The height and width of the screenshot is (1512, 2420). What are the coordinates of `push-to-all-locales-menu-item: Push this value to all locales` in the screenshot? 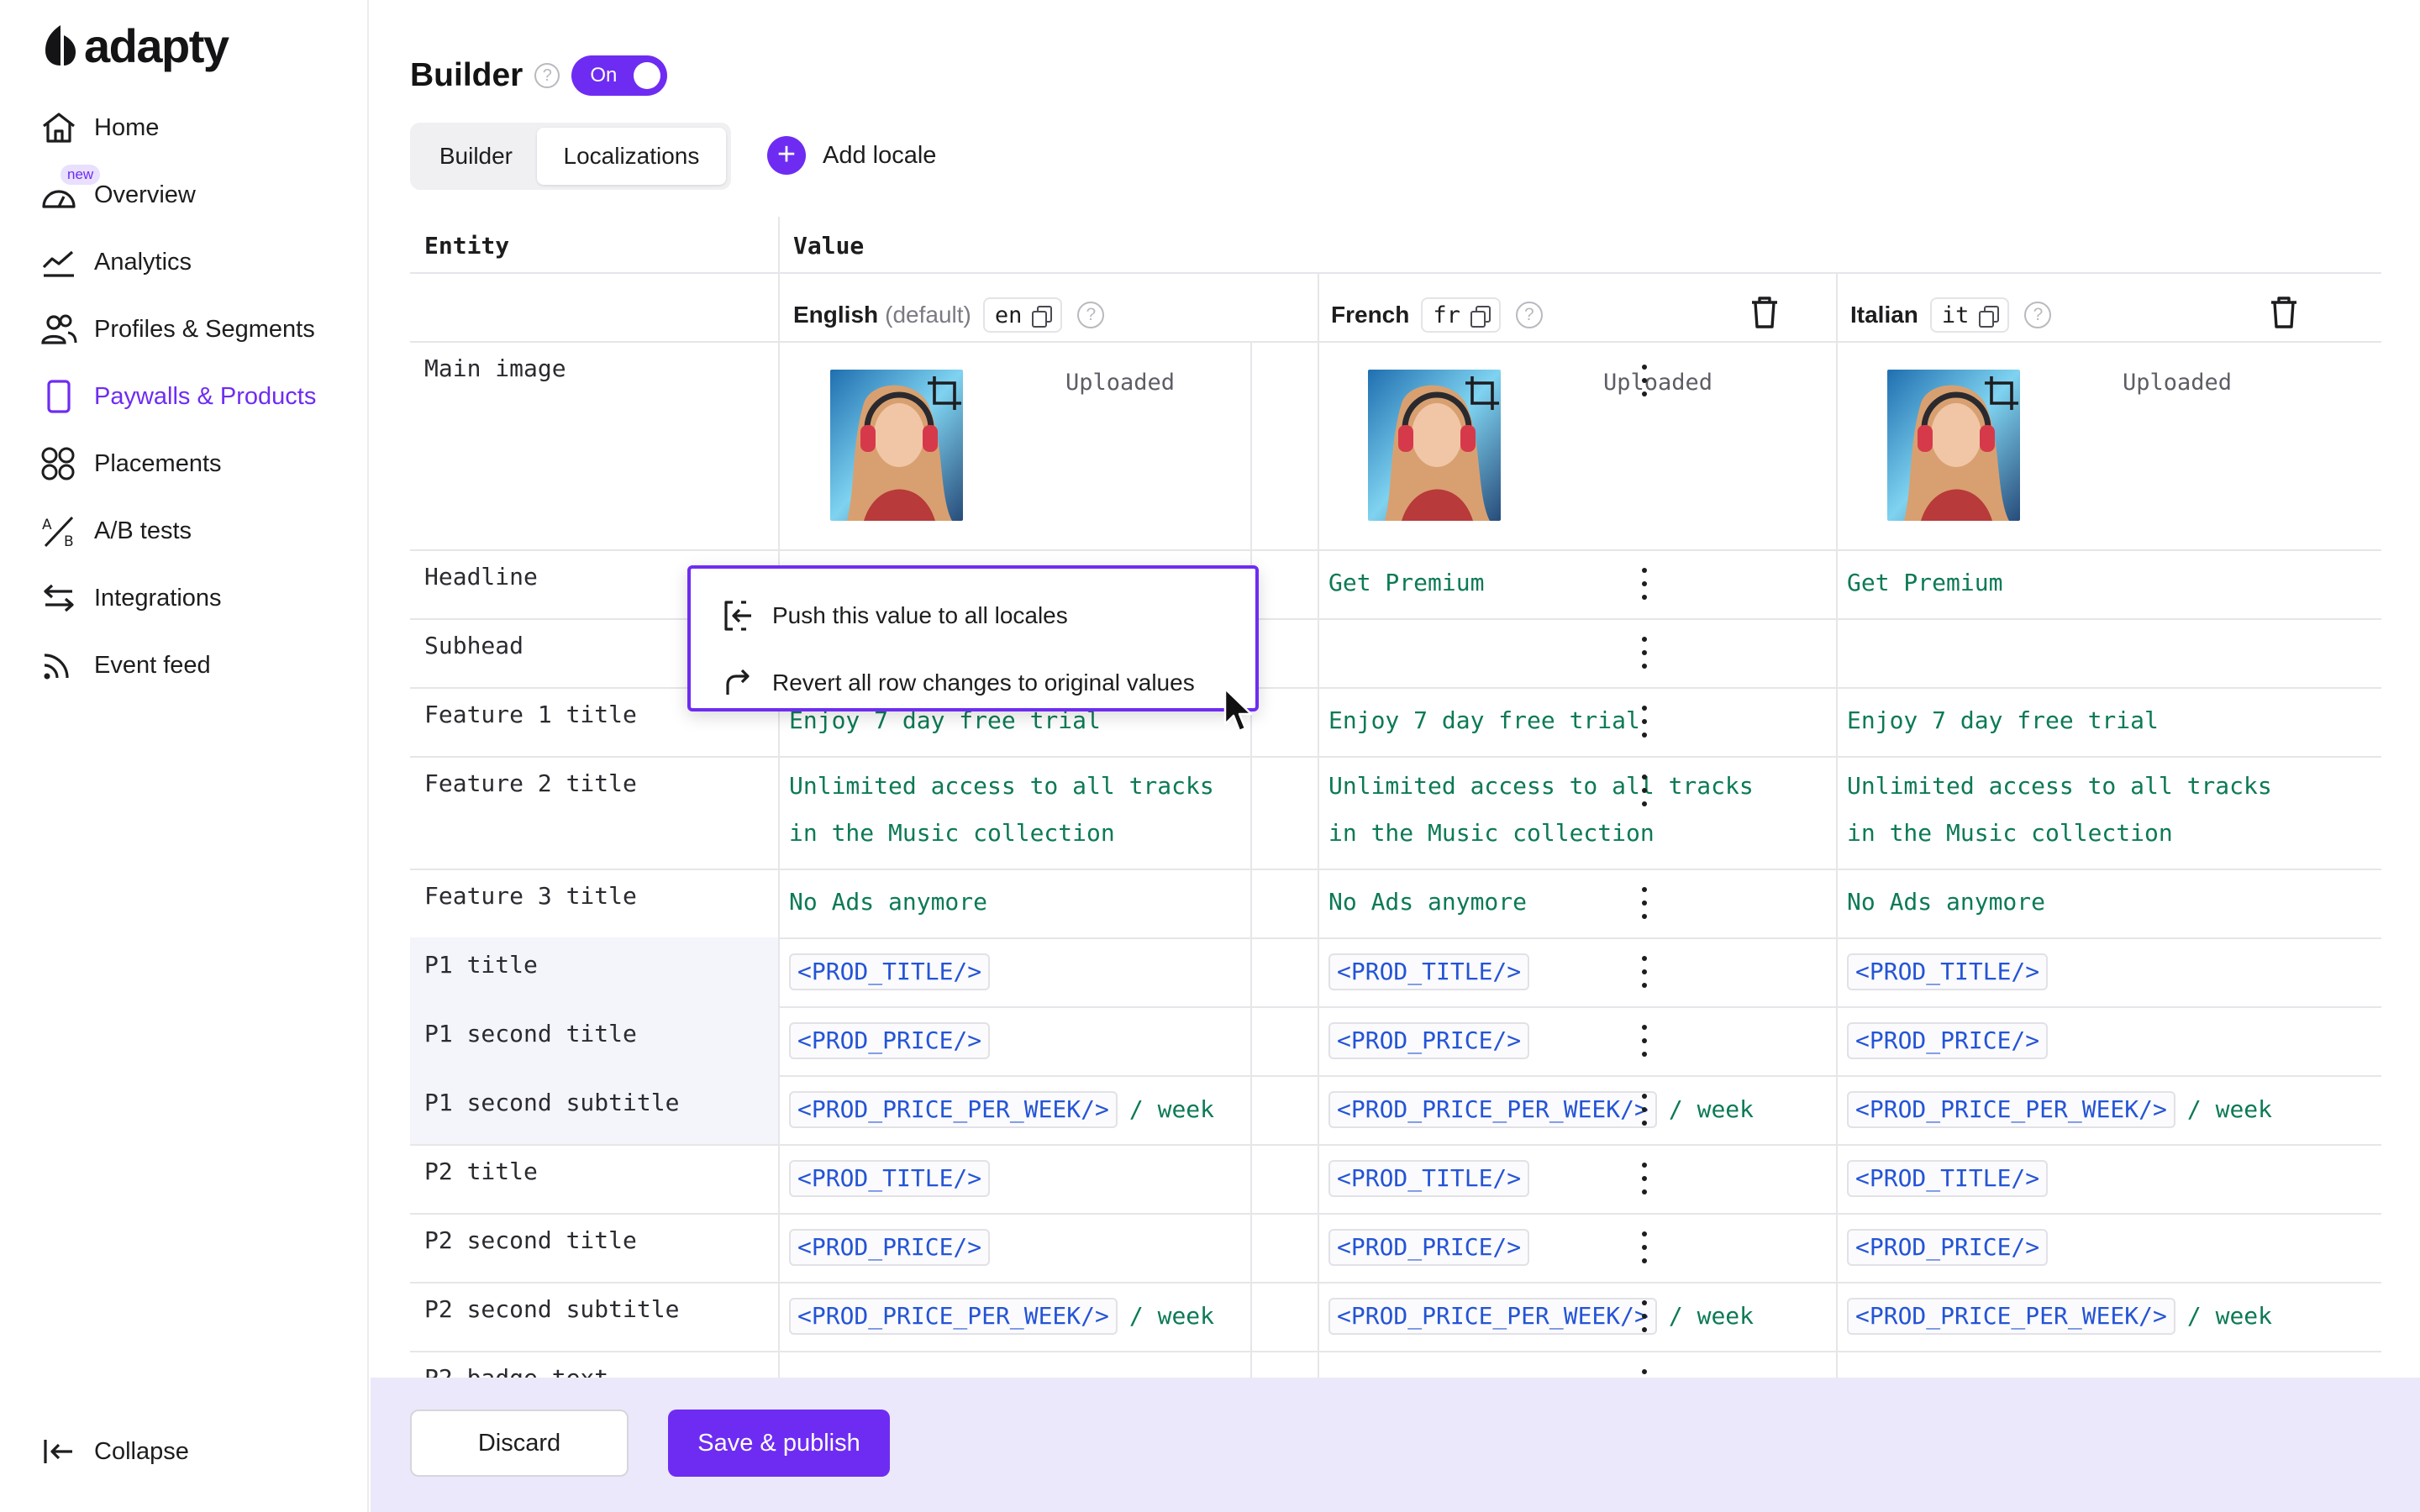 It's located at (973, 616).